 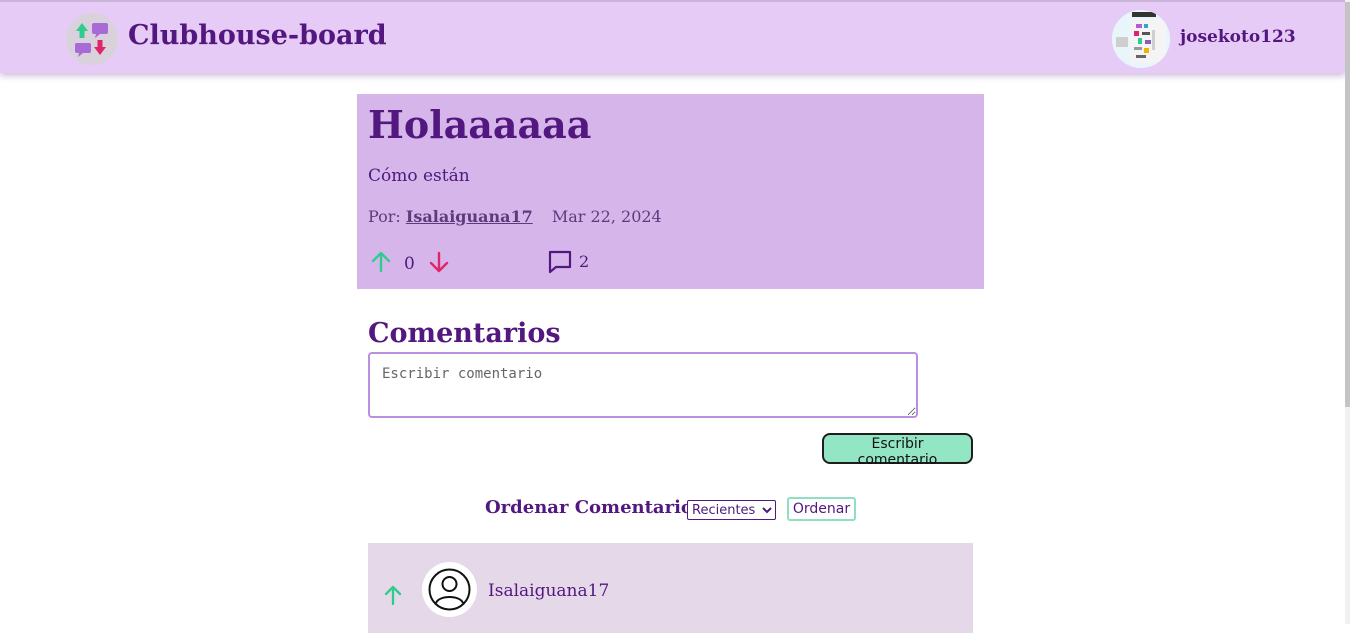 What do you see at coordinates (560, 262) in the screenshot?
I see `comment-bubble-icon` at bounding box center [560, 262].